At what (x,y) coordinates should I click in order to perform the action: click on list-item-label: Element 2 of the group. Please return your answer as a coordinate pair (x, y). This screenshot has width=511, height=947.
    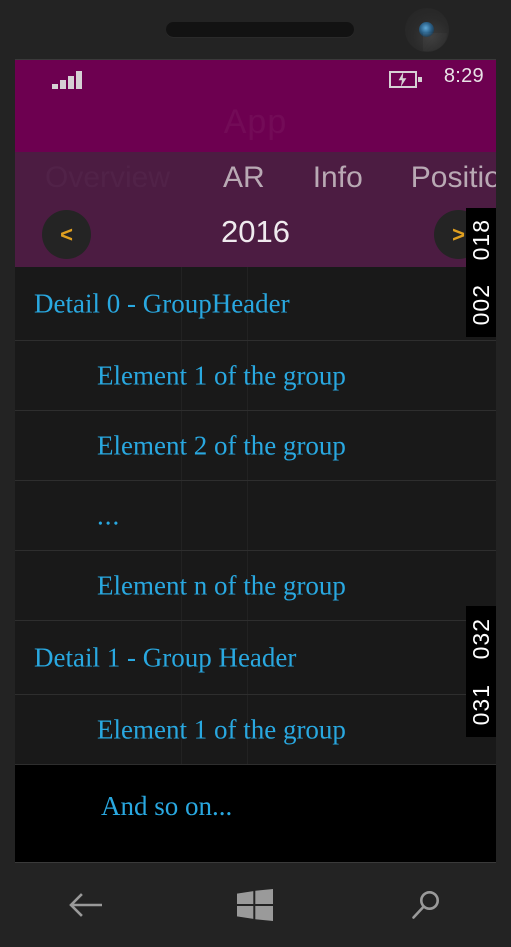
    Looking at the image, I should click on (221, 445).